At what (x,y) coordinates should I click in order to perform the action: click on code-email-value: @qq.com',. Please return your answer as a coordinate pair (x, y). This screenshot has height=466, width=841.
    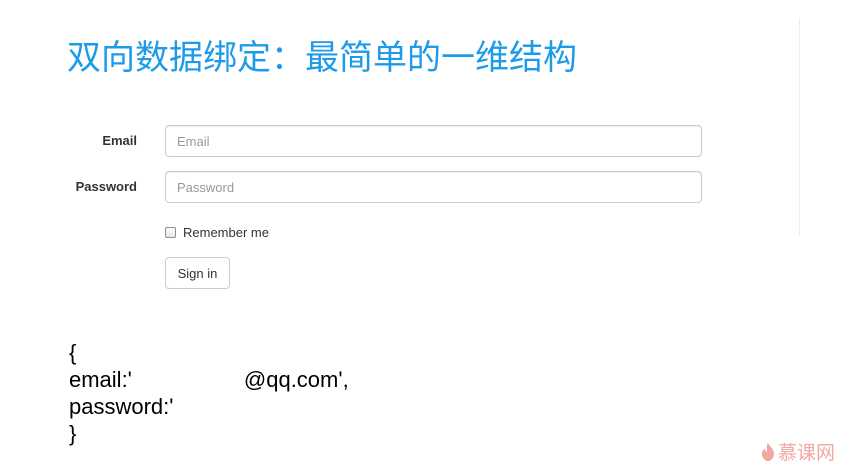
    Looking at the image, I should click on (296, 379).